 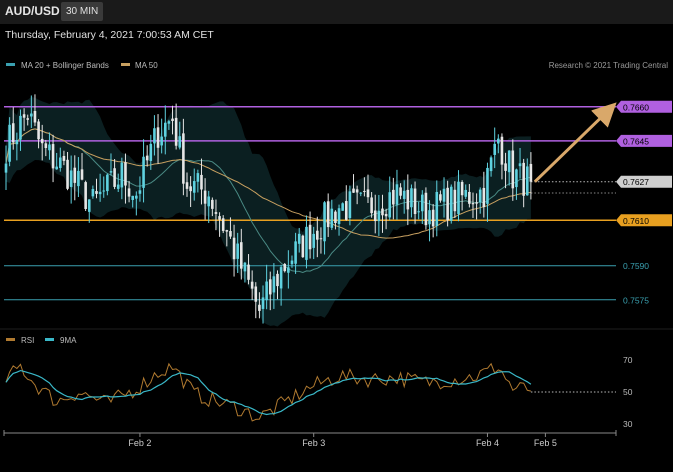 I want to click on rsi-tick-30: 30, so click(x=628, y=424).